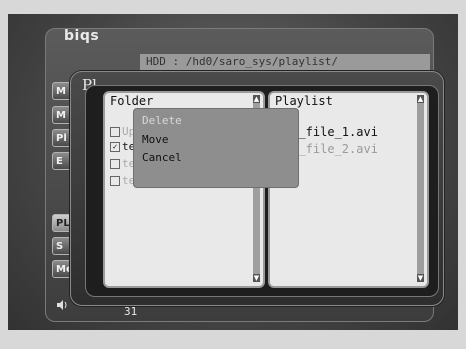 The image size is (466, 349). Describe the element at coordinates (62, 306) in the screenshot. I see `speaker-icon` at that location.